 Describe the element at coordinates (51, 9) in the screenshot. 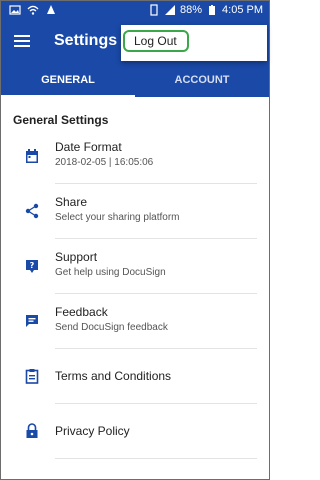

I see `notification-icon` at that location.